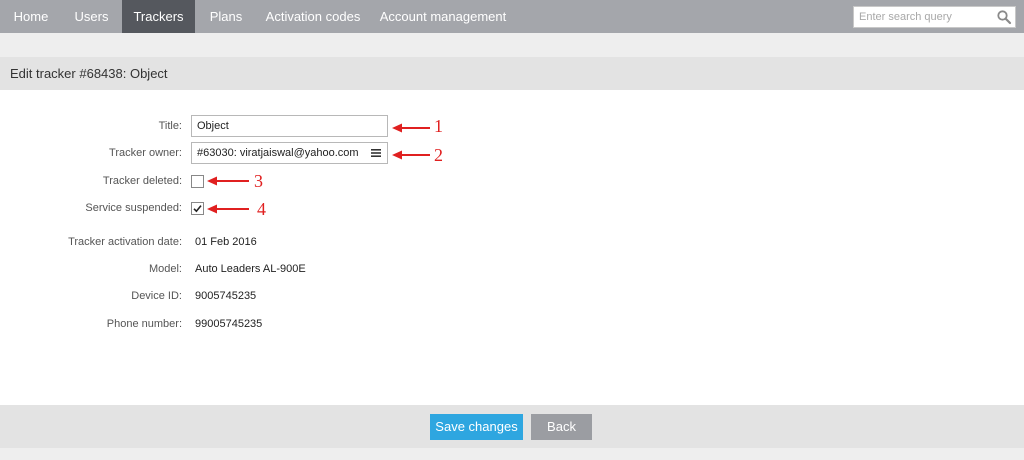 The height and width of the screenshot is (460, 1024). I want to click on activation-date-label: Tracker activation date:, so click(125, 242).